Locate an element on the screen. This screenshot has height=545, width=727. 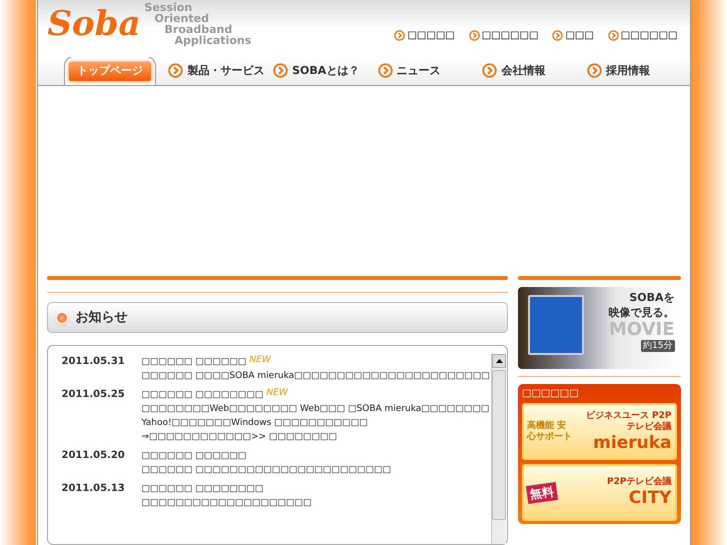
utility-link: □□□ is located at coordinates (573, 36).